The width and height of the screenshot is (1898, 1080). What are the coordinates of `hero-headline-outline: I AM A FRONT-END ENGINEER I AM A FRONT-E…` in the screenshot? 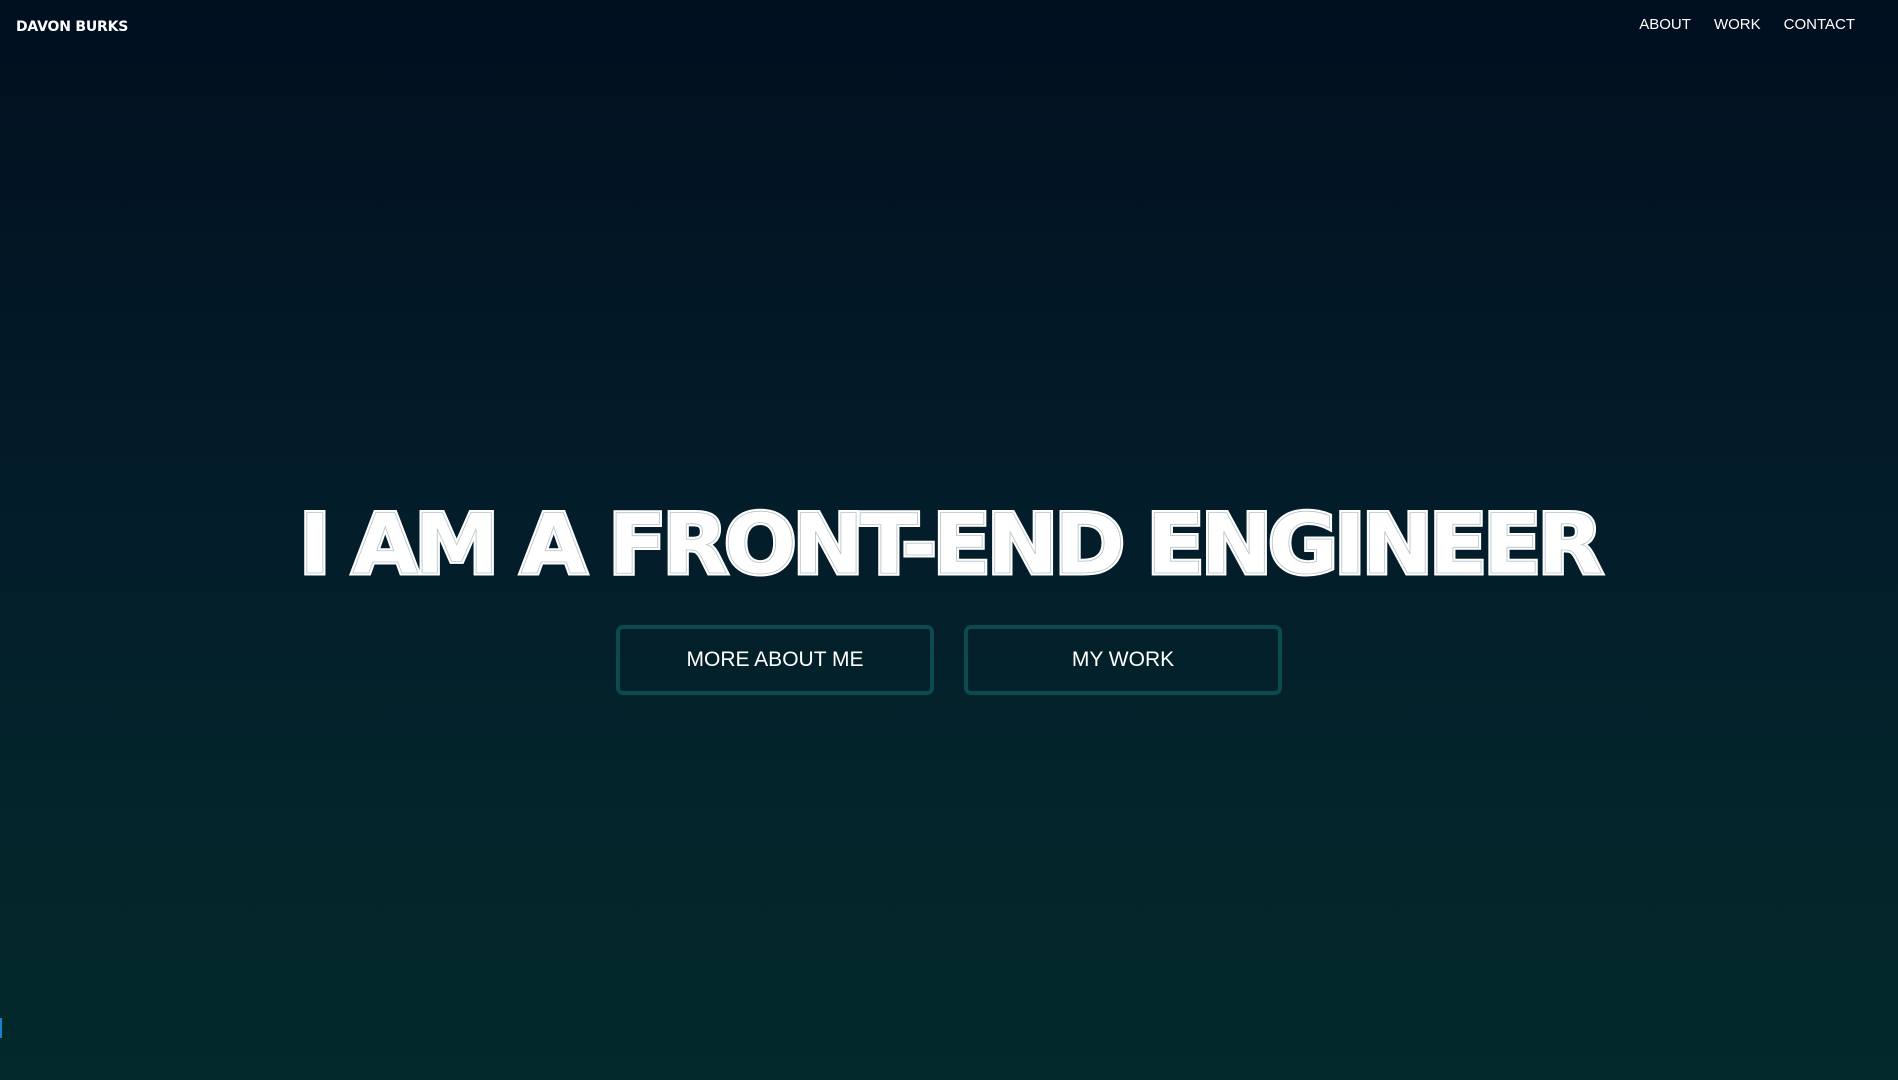 It's located at (953, 545).